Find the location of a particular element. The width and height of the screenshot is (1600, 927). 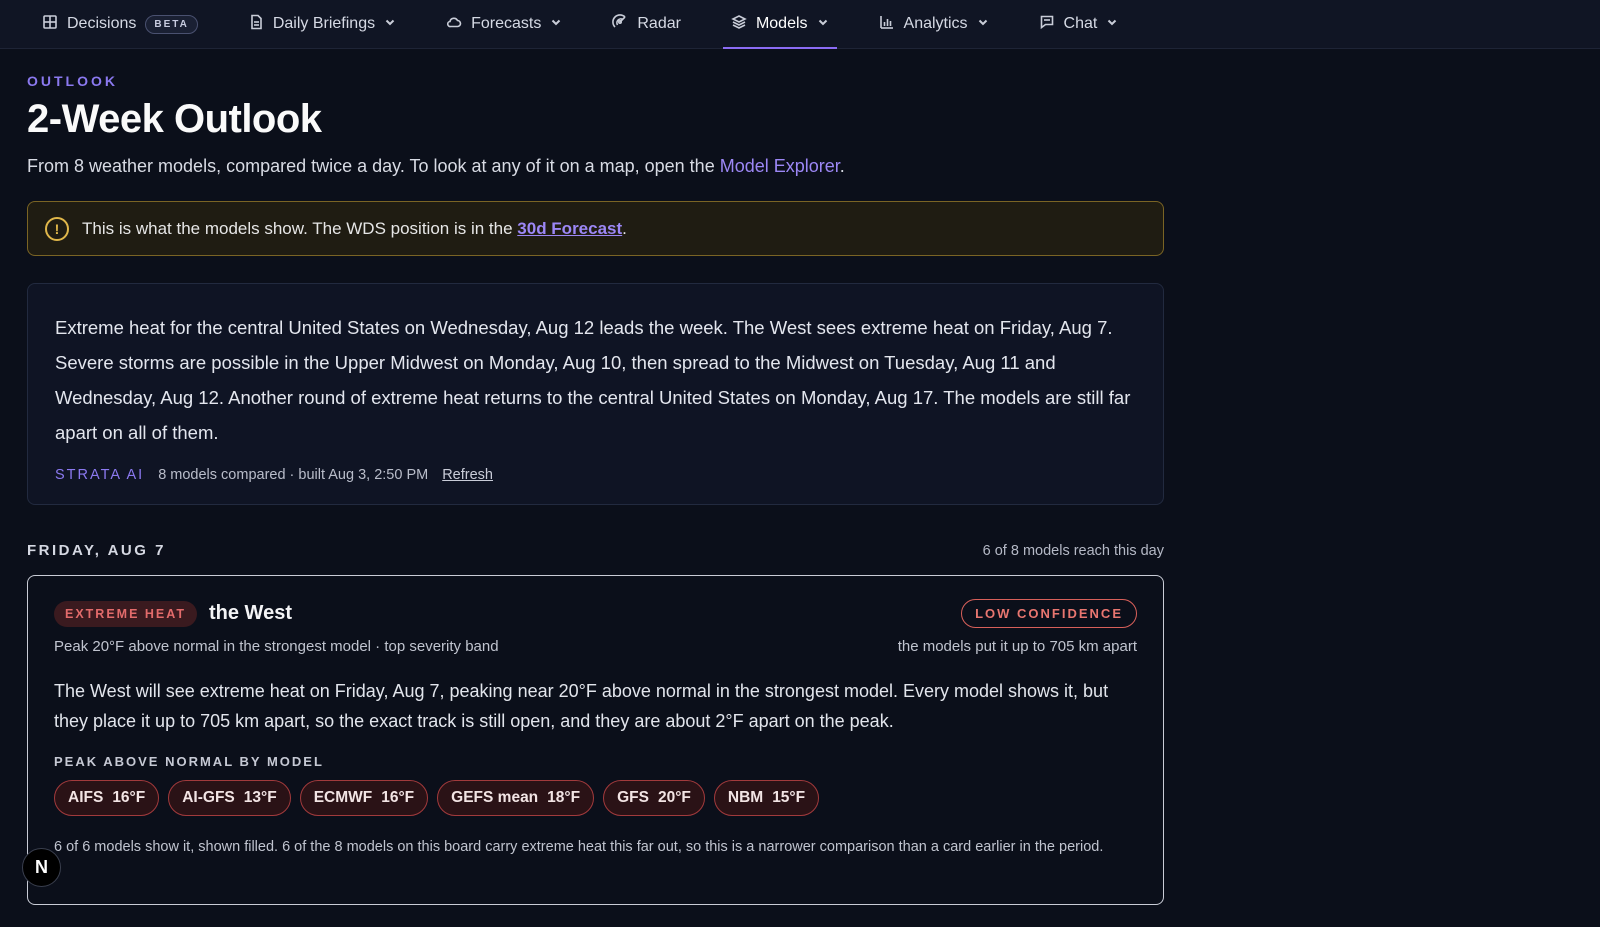

model-chip-name: GEFS mean is located at coordinates (495, 797).